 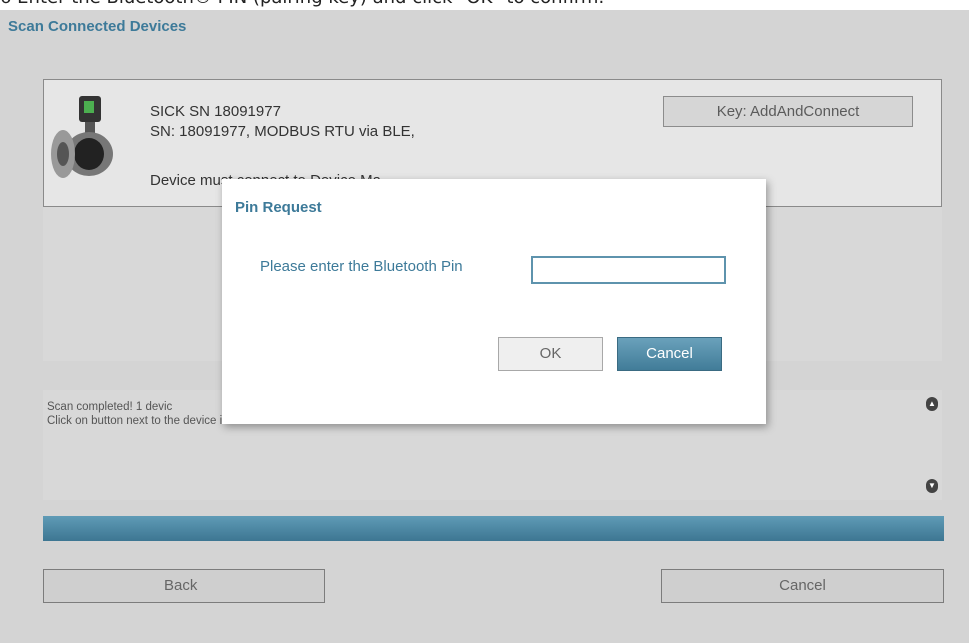 I want to click on scroll-down-icon: ▼, so click(x=932, y=486).